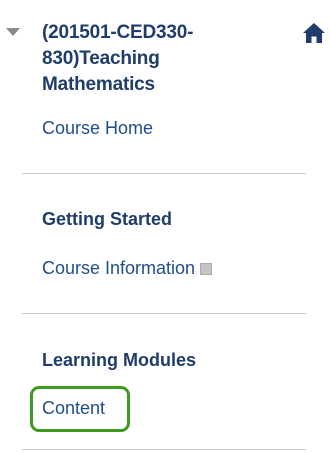  What do you see at coordinates (73, 408) in the screenshot?
I see `content-link: Content` at bounding box center [73, 408].